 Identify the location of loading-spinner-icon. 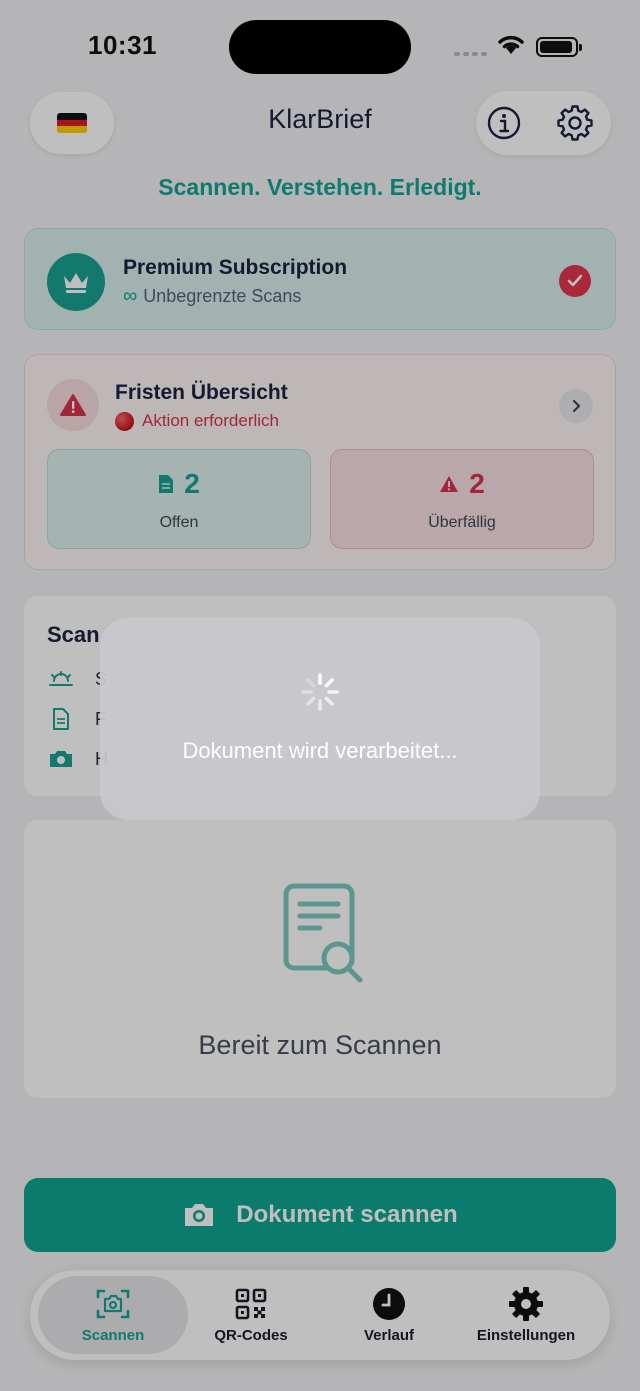
(320, 692).